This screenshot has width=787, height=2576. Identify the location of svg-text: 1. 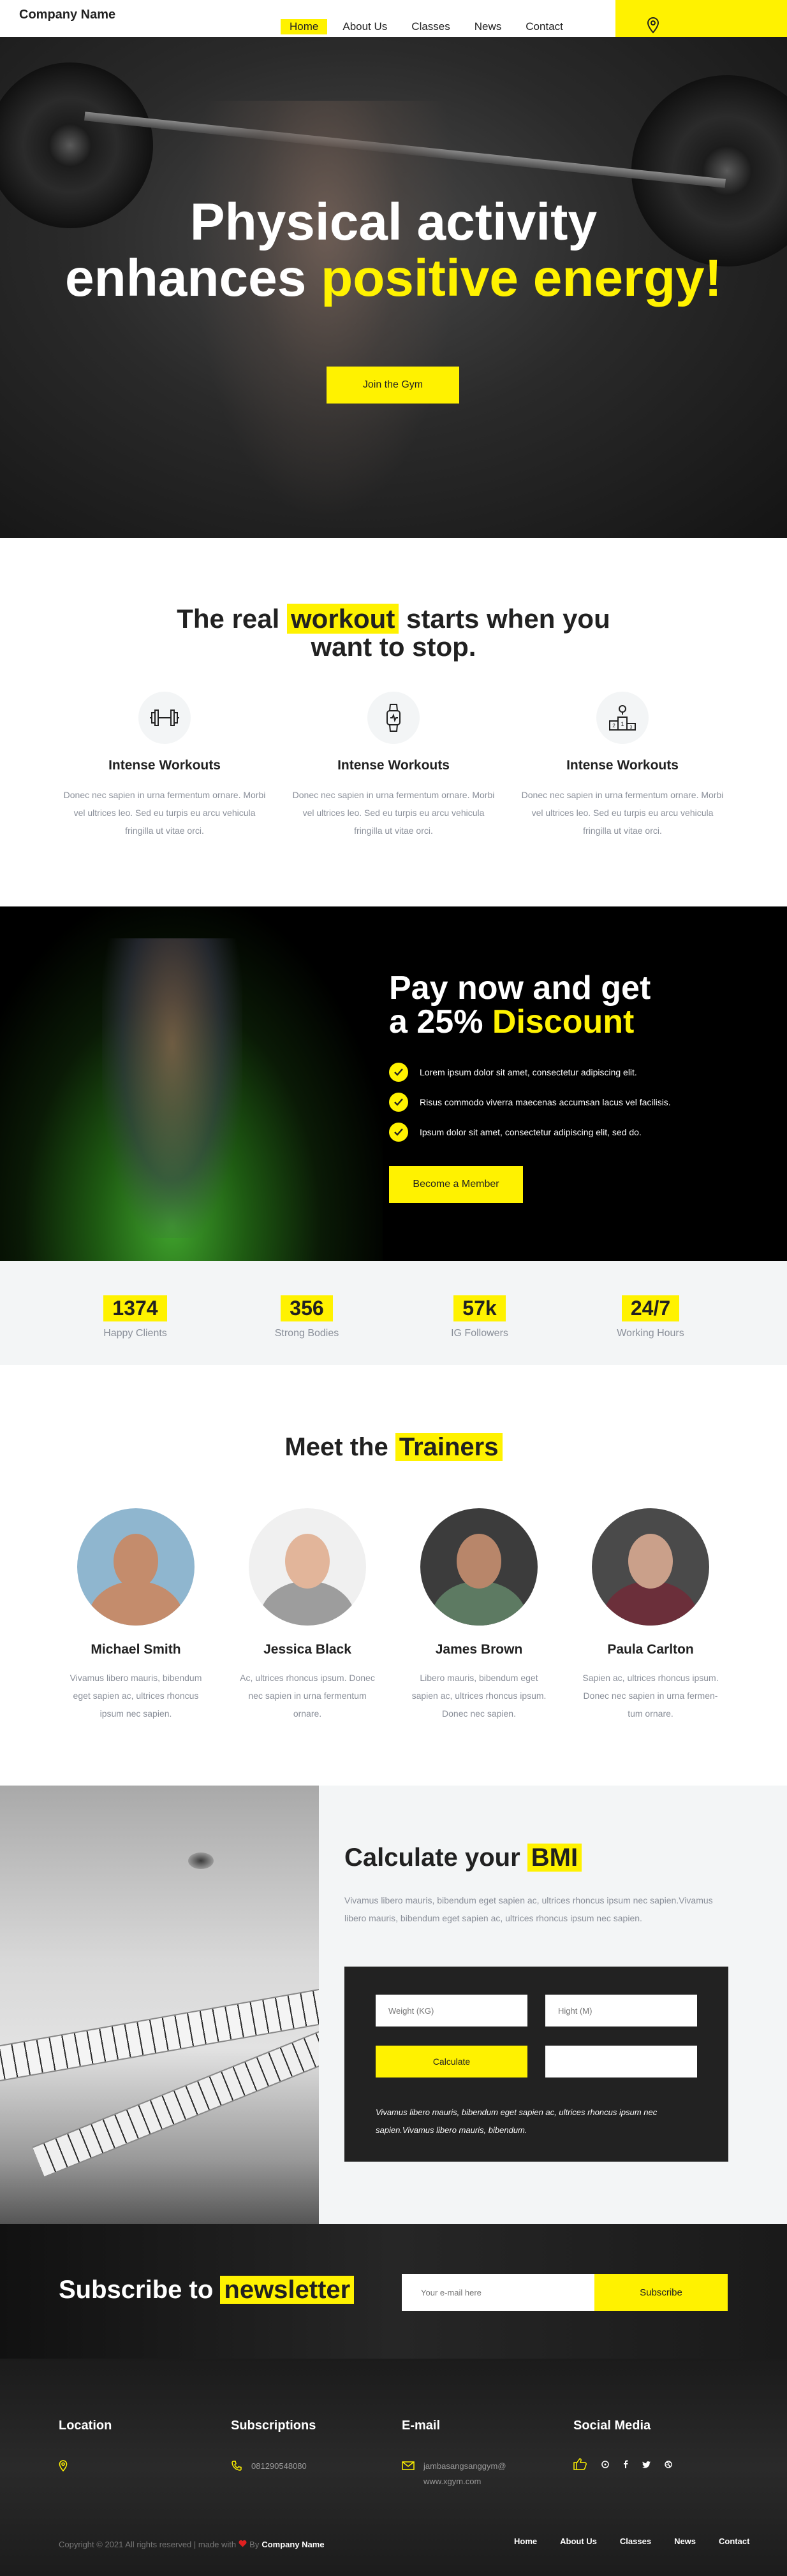
(622, 724).